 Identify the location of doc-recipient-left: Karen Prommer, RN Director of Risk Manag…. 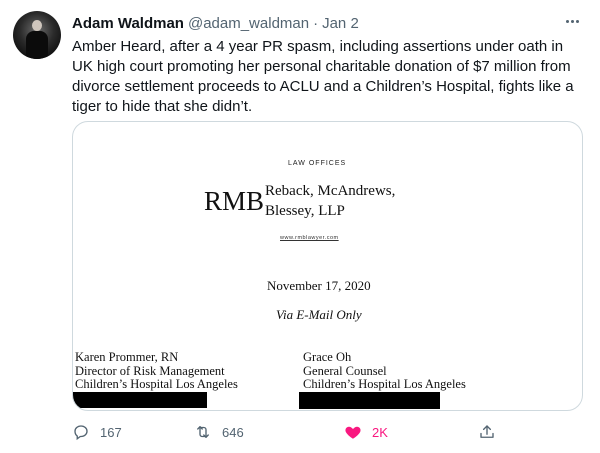
(156, 371).